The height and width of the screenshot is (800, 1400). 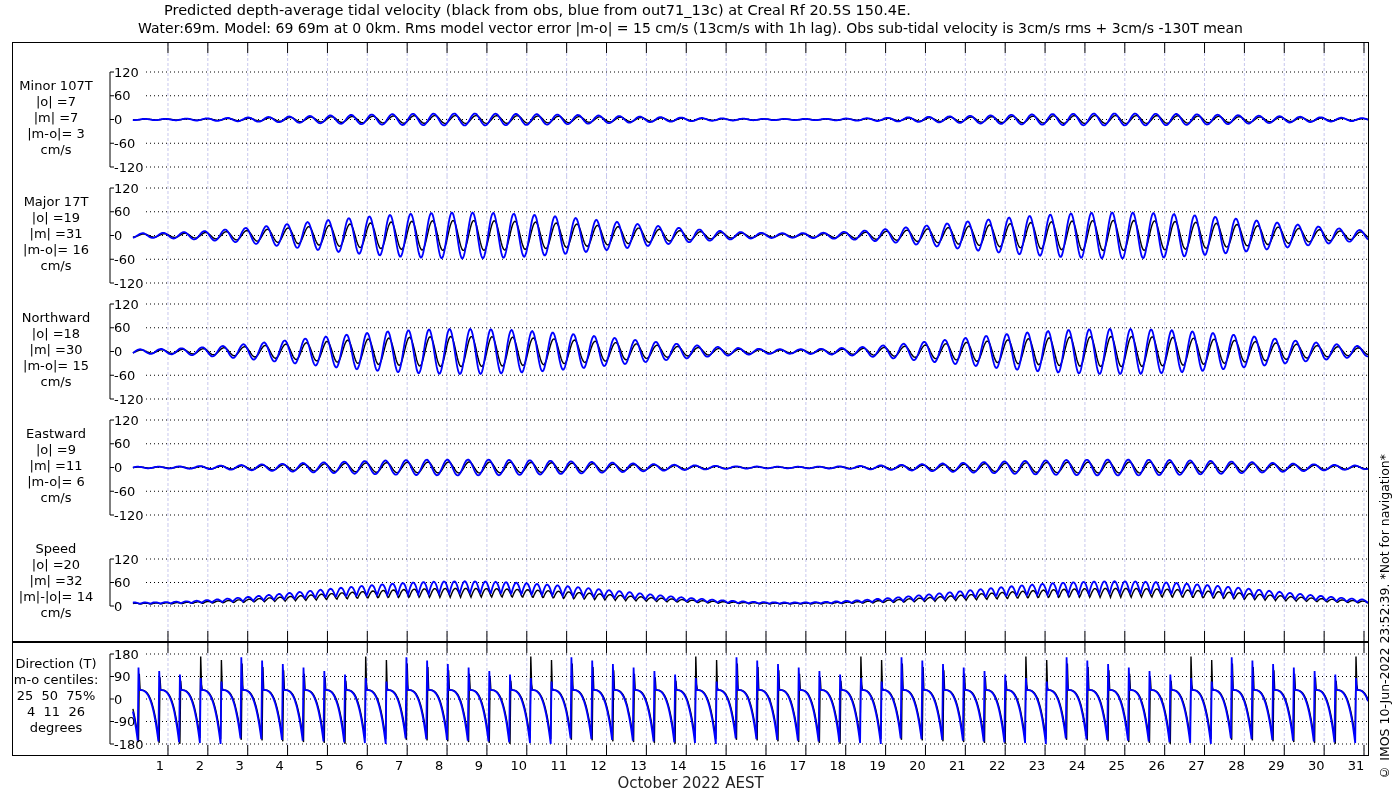 I want to click on axis-tick-label: 11, so click(x=558, y=765).